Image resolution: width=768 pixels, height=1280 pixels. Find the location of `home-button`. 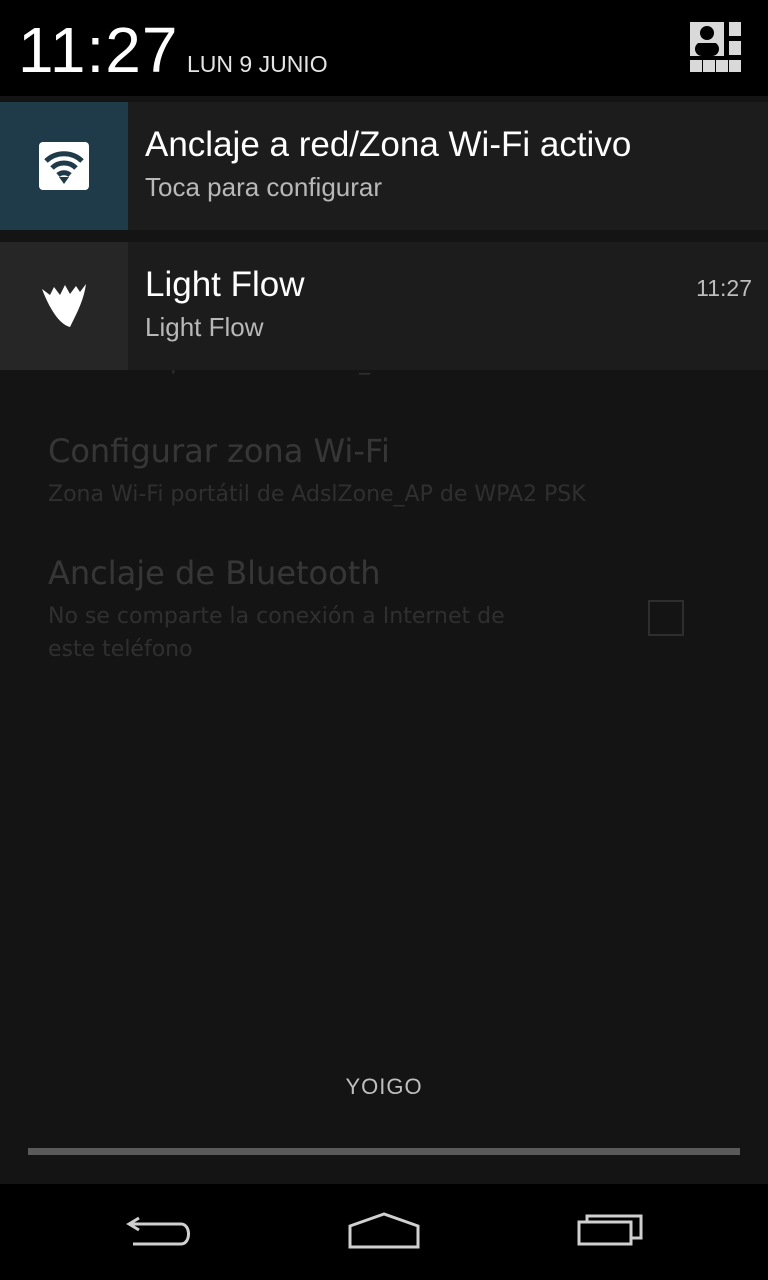

home-button is located at coordinates (384, 1232).